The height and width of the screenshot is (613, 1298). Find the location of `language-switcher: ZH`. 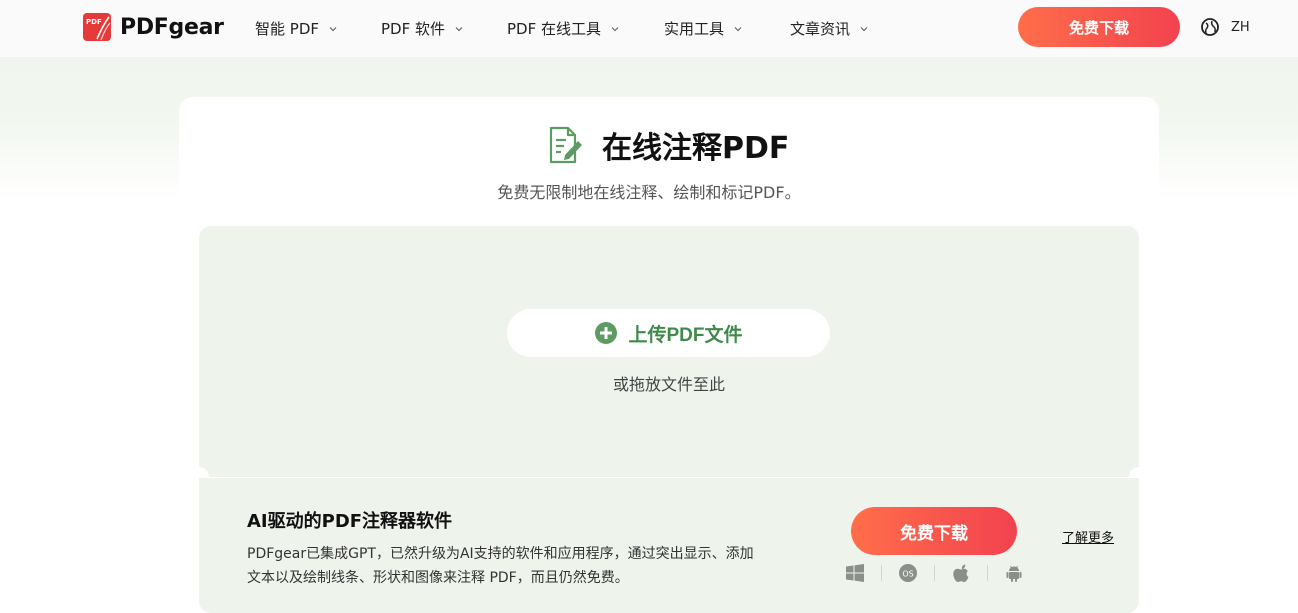

language-switcher: ZH is located at coordinates (1225, 27).